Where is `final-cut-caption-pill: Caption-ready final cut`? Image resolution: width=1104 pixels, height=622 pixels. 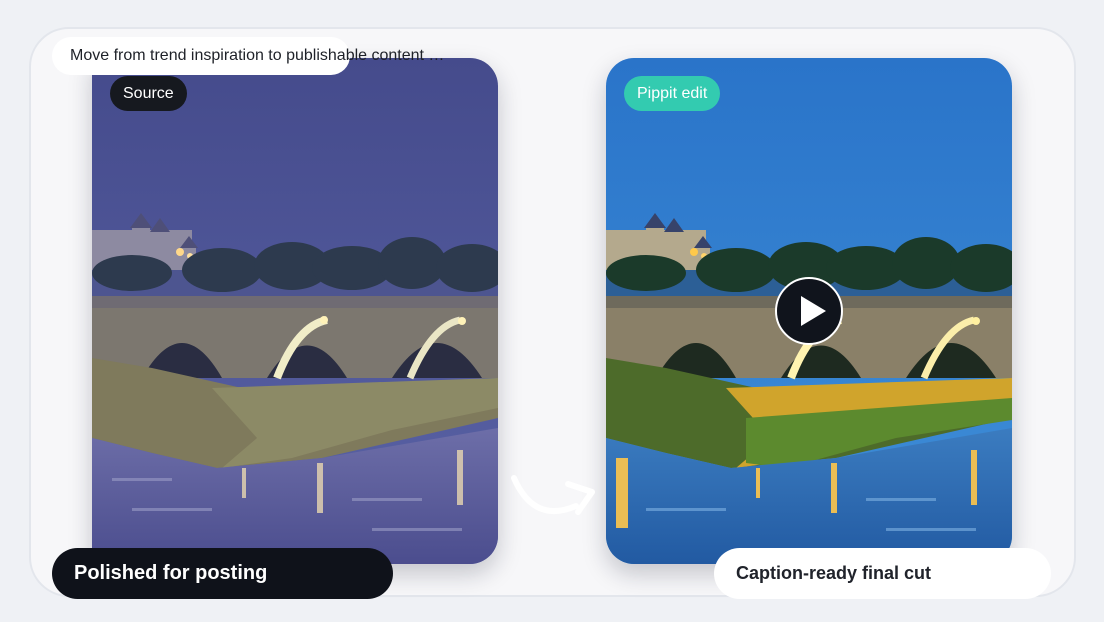 final-cut-caption-pill: Caption-ready final cut is located at coordinates (882, 573).